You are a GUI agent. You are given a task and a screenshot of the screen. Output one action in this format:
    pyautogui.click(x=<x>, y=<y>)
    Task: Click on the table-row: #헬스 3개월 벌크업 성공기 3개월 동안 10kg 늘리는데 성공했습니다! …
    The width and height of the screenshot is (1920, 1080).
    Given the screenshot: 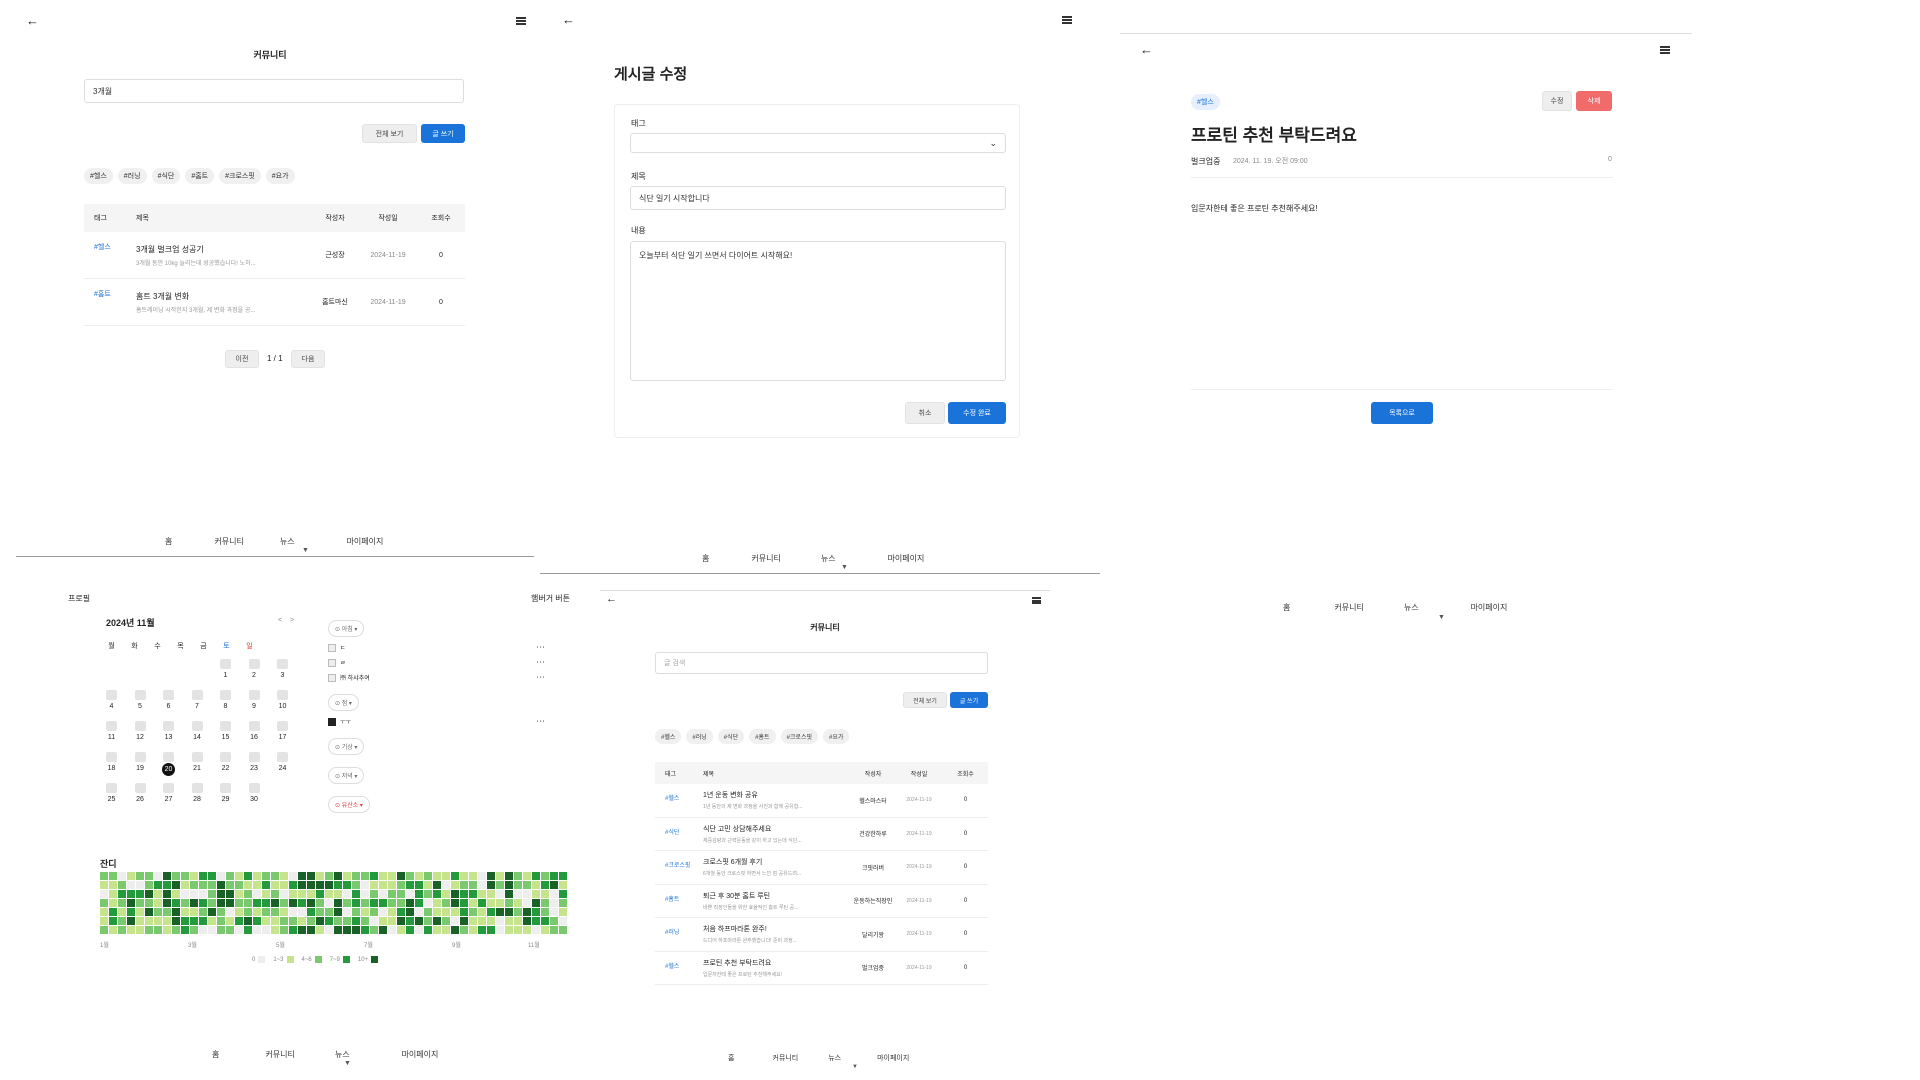 What is the action you would take?
    pyautogui.click(x=274, y=255)
    